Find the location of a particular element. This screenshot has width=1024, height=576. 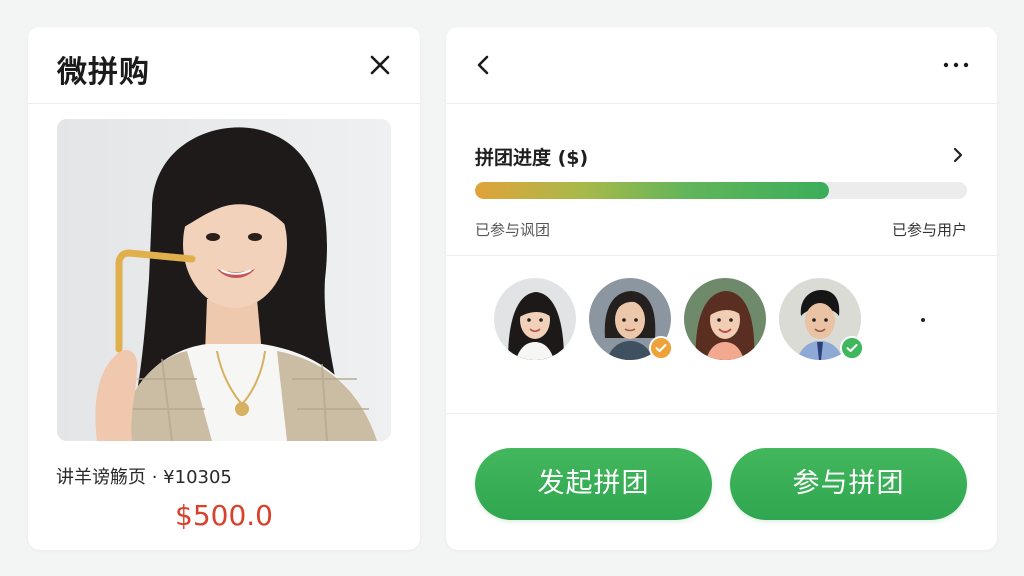

group-buy-header is located at coordinates (721, 65).